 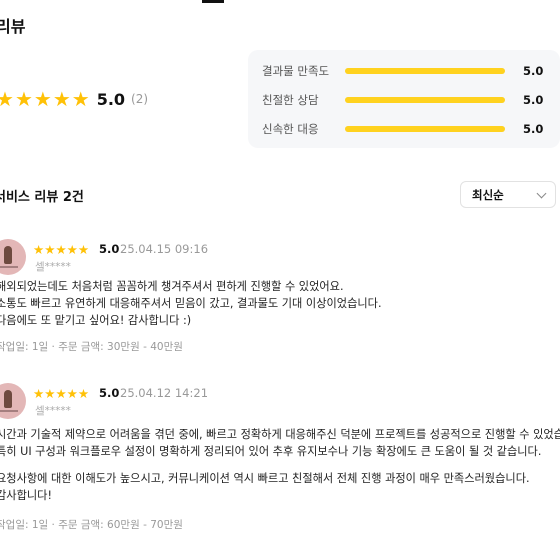 What do you see at coordinates (91, 525) in the screenshot?
I see `review-meta: 작업일: 1일 · 주문 금액: 60만원 - 70만원` at bounding box center [91, 525].